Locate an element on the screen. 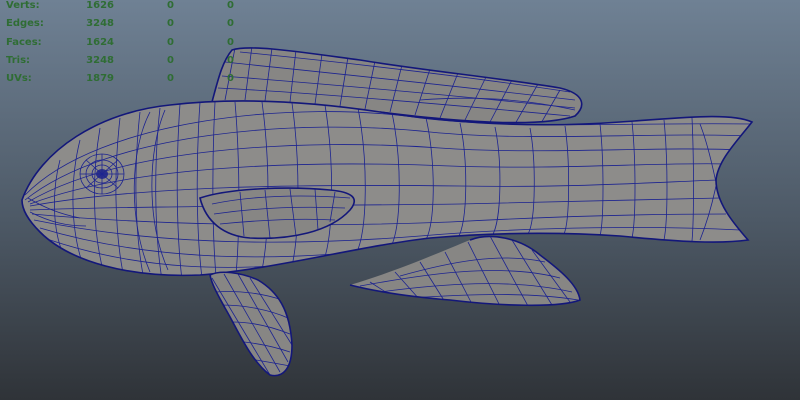 This screenshot has height=400, width=800. hud-value: 1626 is located at coordinates (100, 5).